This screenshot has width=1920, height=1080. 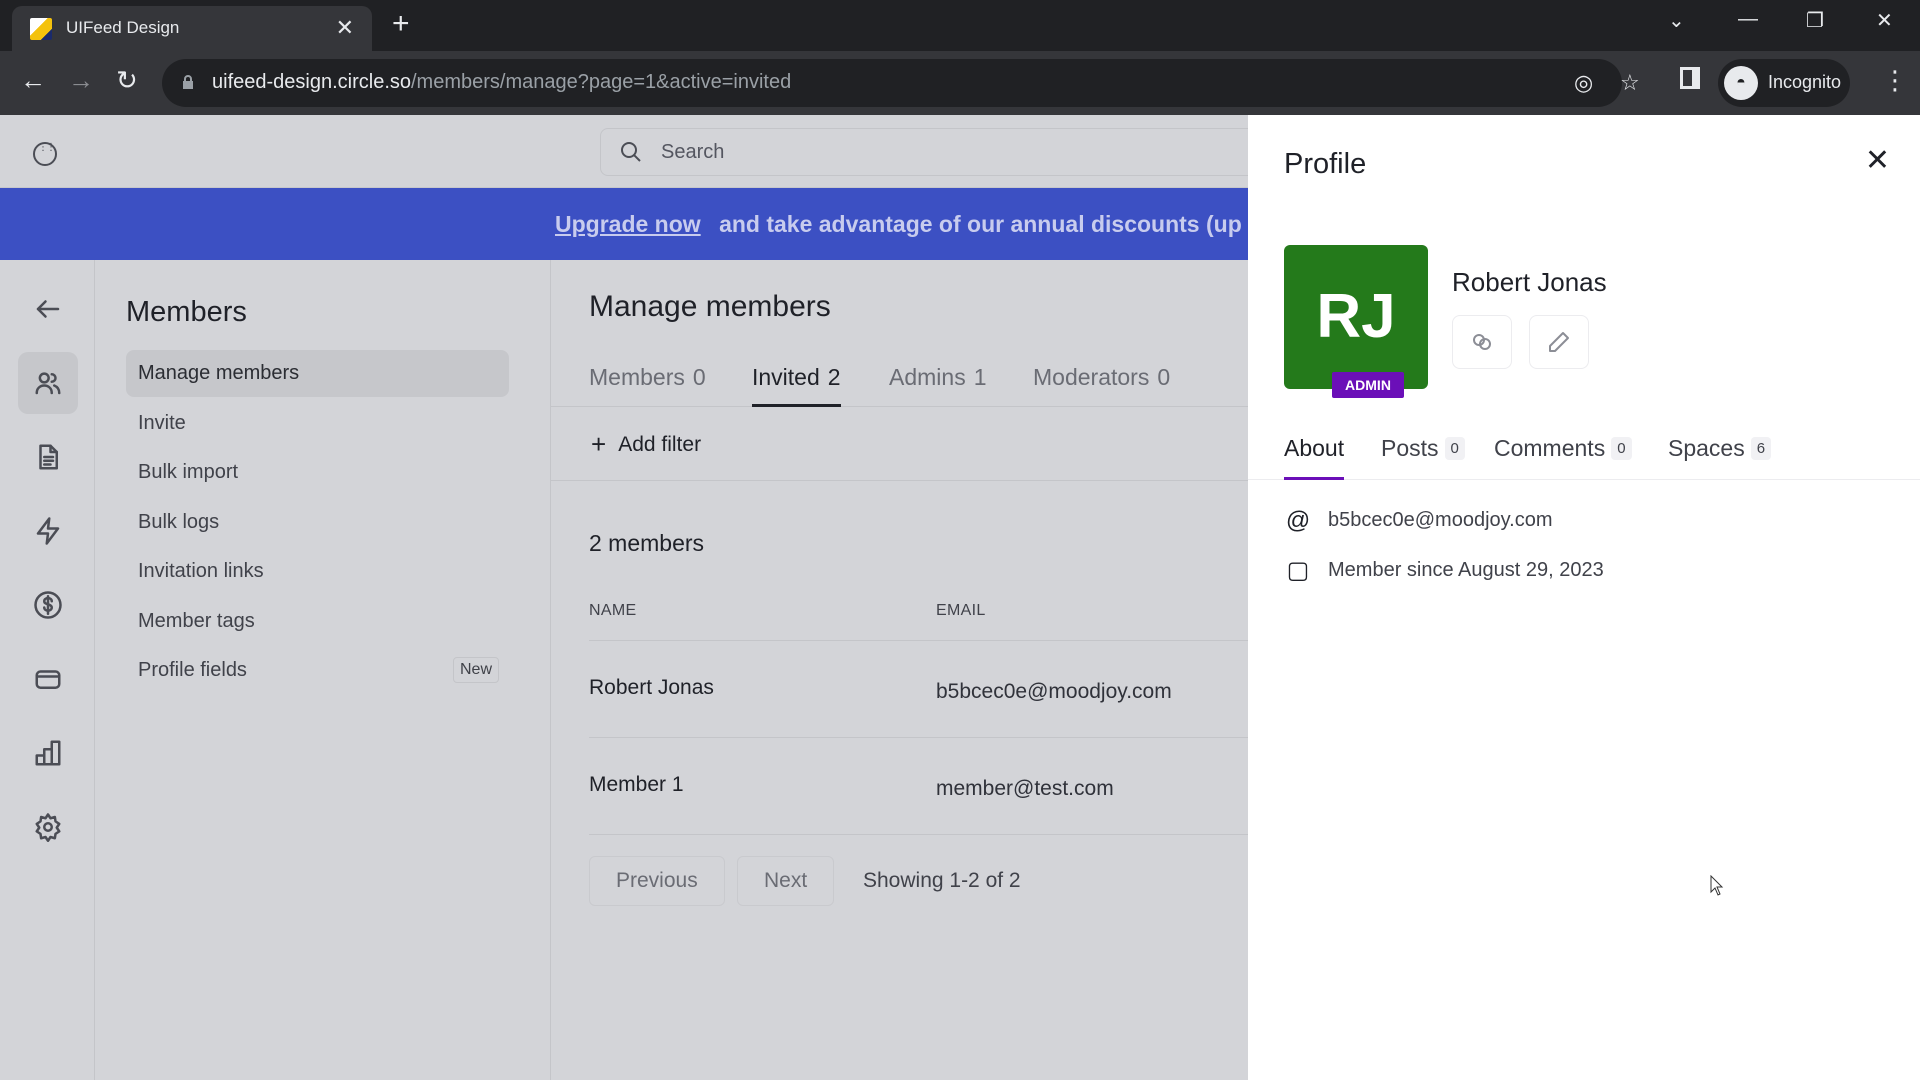 I want to click on reload-icon: ↻, so click(x=127, y=80).